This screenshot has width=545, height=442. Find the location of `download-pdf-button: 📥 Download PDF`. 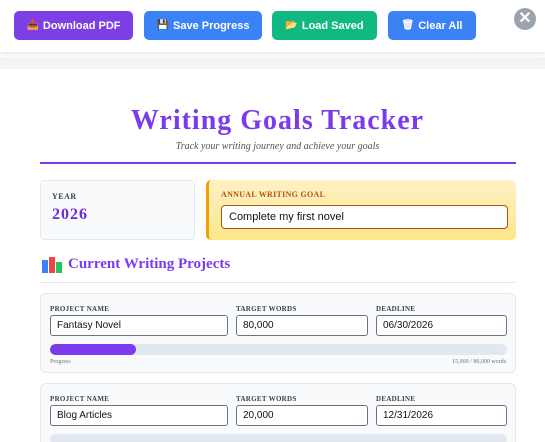

download-pdf-button: 📥 Download PDF is located at coordinates (73, 25).